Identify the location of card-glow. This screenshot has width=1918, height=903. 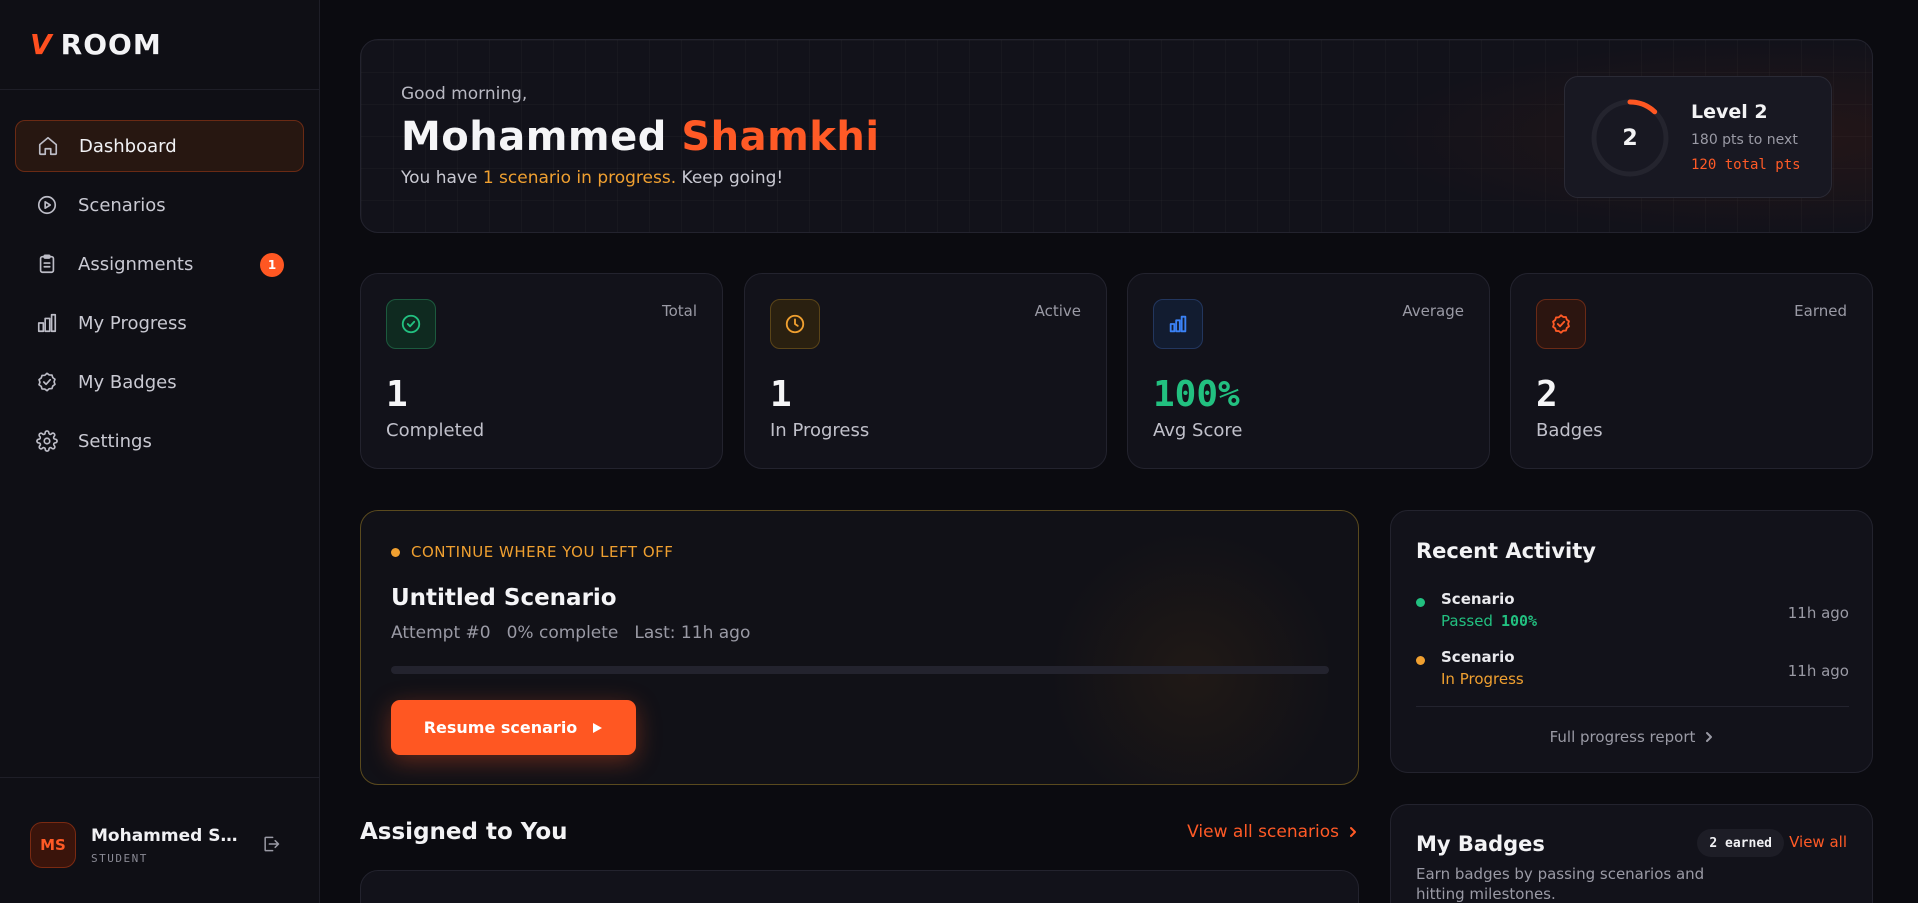
(1178, 657).